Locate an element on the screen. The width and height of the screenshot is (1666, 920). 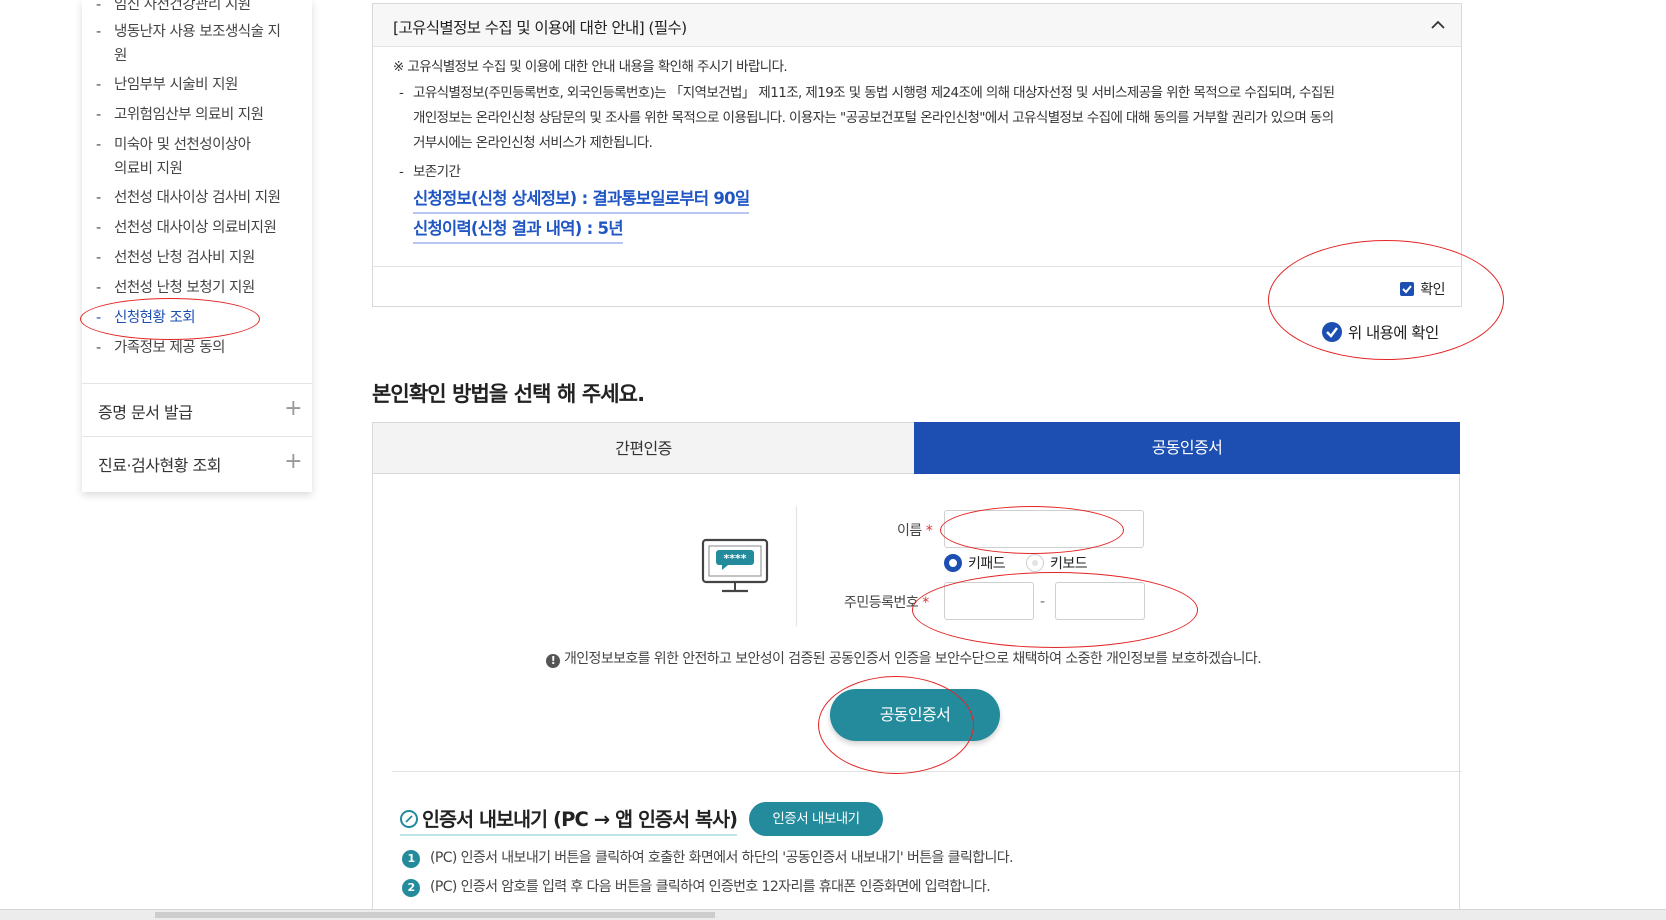
radio-keyboard: 키보드 is located at coordinates (1057, 563).